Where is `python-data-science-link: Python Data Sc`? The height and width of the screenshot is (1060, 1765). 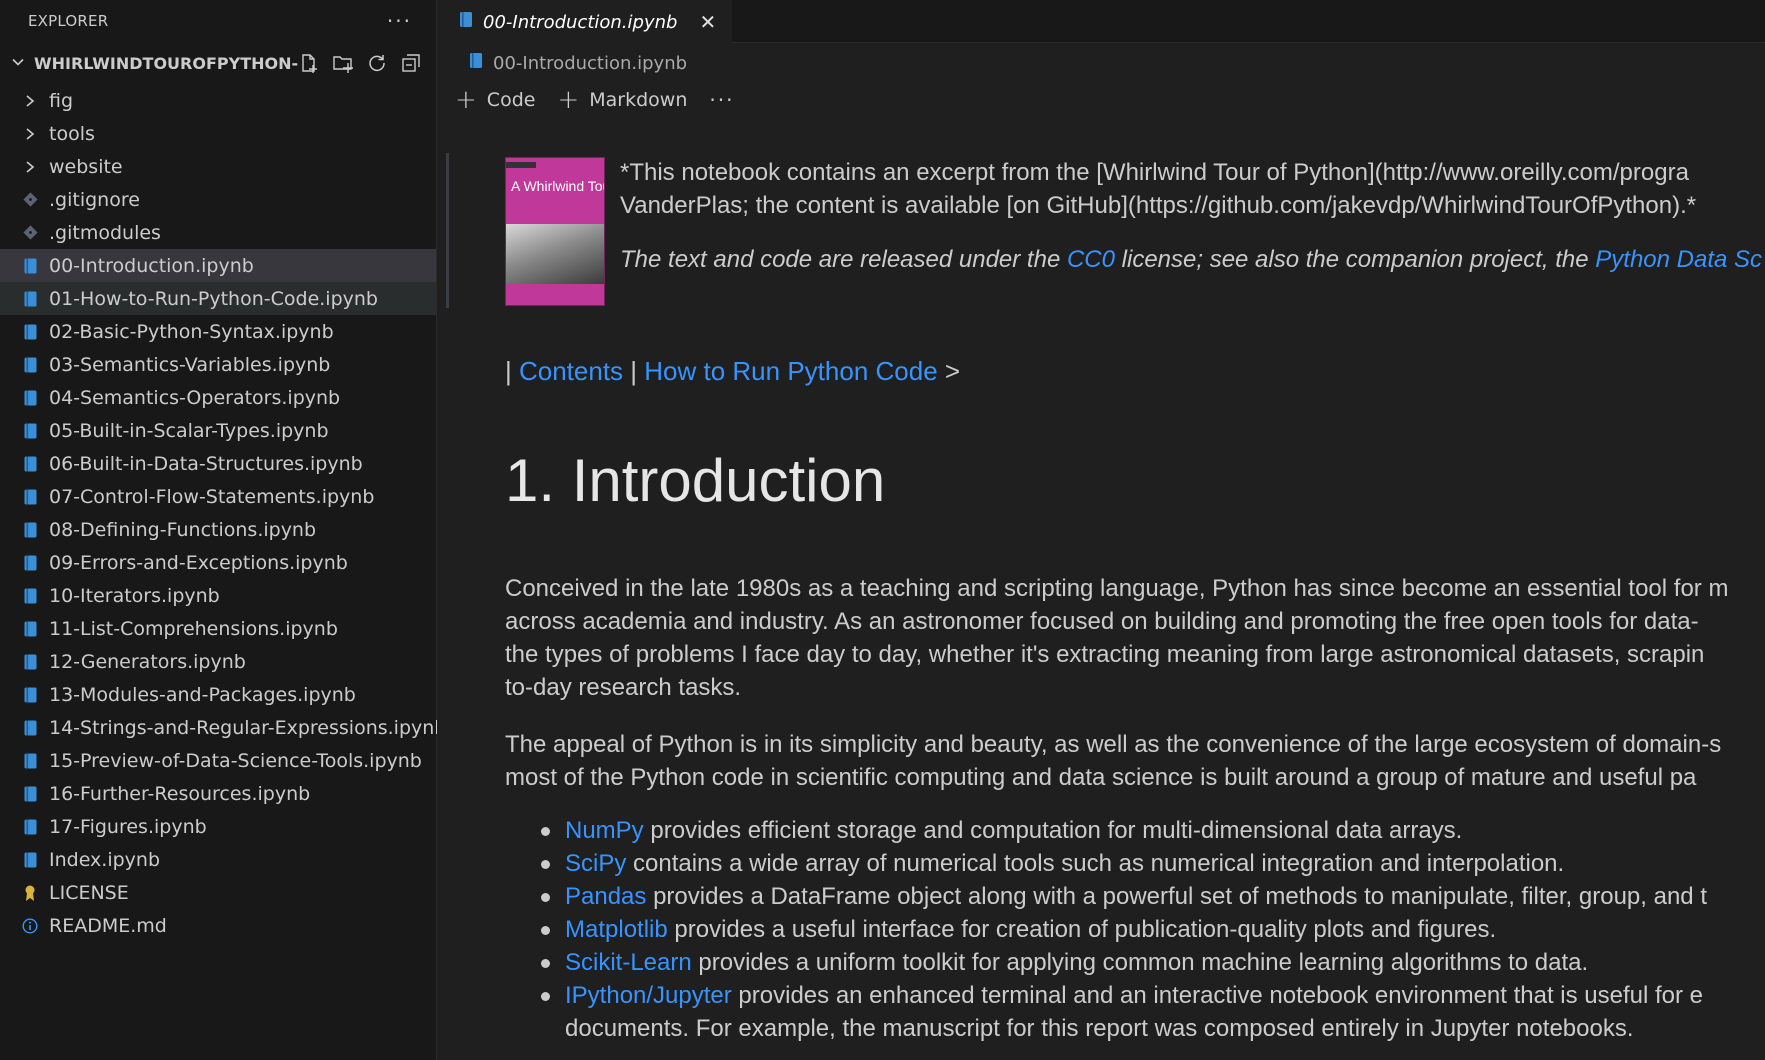 python-data-science-link: Python Data Sc is located at coordinates (1678, 259).